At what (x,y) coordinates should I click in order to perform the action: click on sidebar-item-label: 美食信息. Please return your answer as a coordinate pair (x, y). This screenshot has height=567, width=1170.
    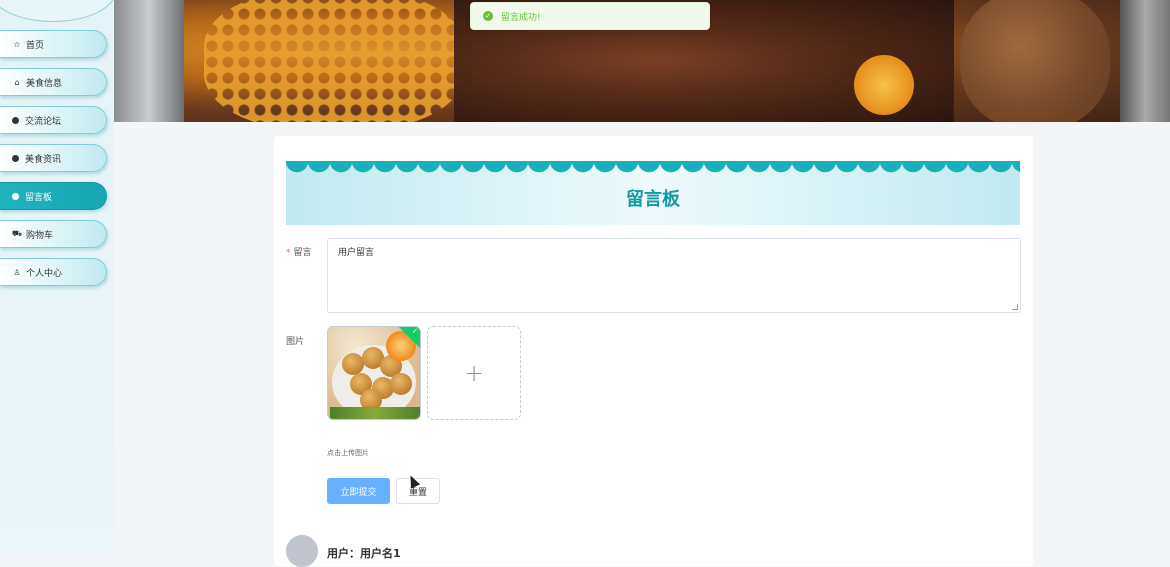
    Looking at the image, I should click on (44, 83).